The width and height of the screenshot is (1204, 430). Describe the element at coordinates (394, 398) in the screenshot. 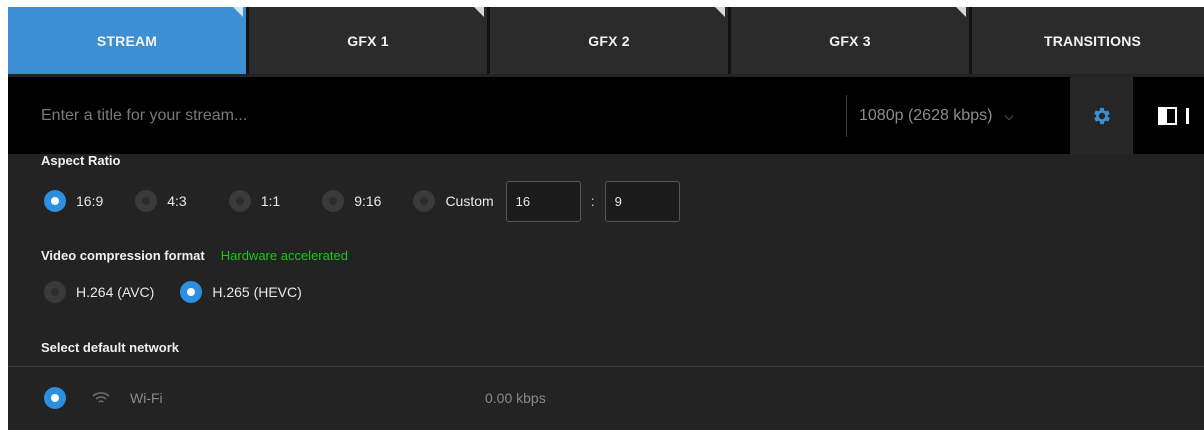

I see `network-item-wifi: Wi-Fi 0.00 kbps` at that location.